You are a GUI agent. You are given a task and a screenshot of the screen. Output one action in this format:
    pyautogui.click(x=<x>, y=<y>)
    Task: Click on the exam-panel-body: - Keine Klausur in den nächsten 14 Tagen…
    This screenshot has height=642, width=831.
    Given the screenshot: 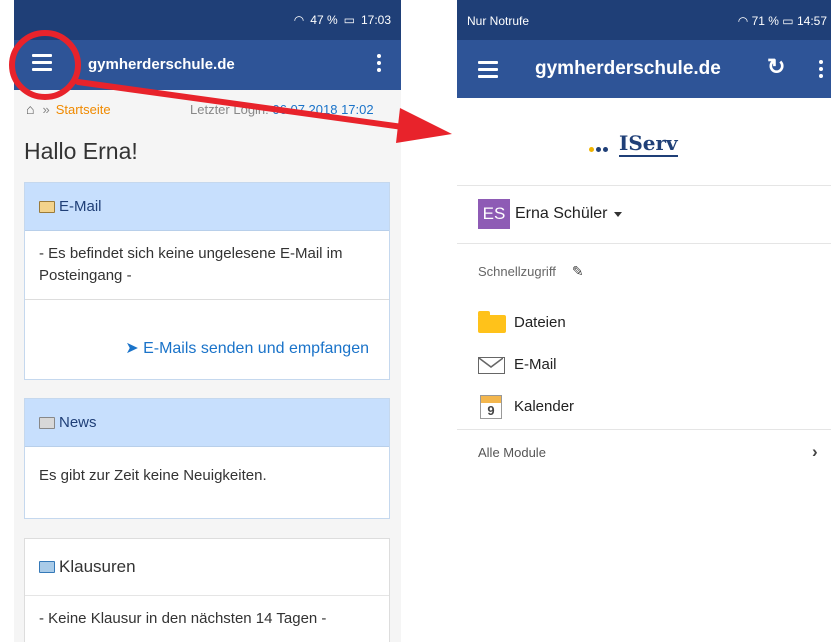 What is the action you would take?
    pyautogui.click(x=207, y=618)
    